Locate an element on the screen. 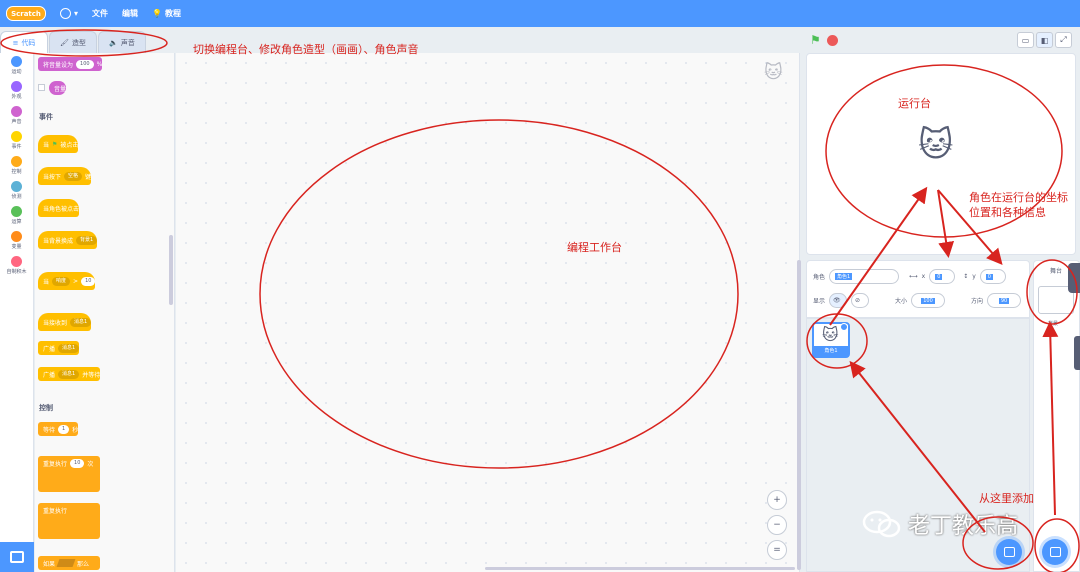 The image size is (1080, 572). when-loudness-block: 当 响度 > 10 is located at coordinates (67, 281).